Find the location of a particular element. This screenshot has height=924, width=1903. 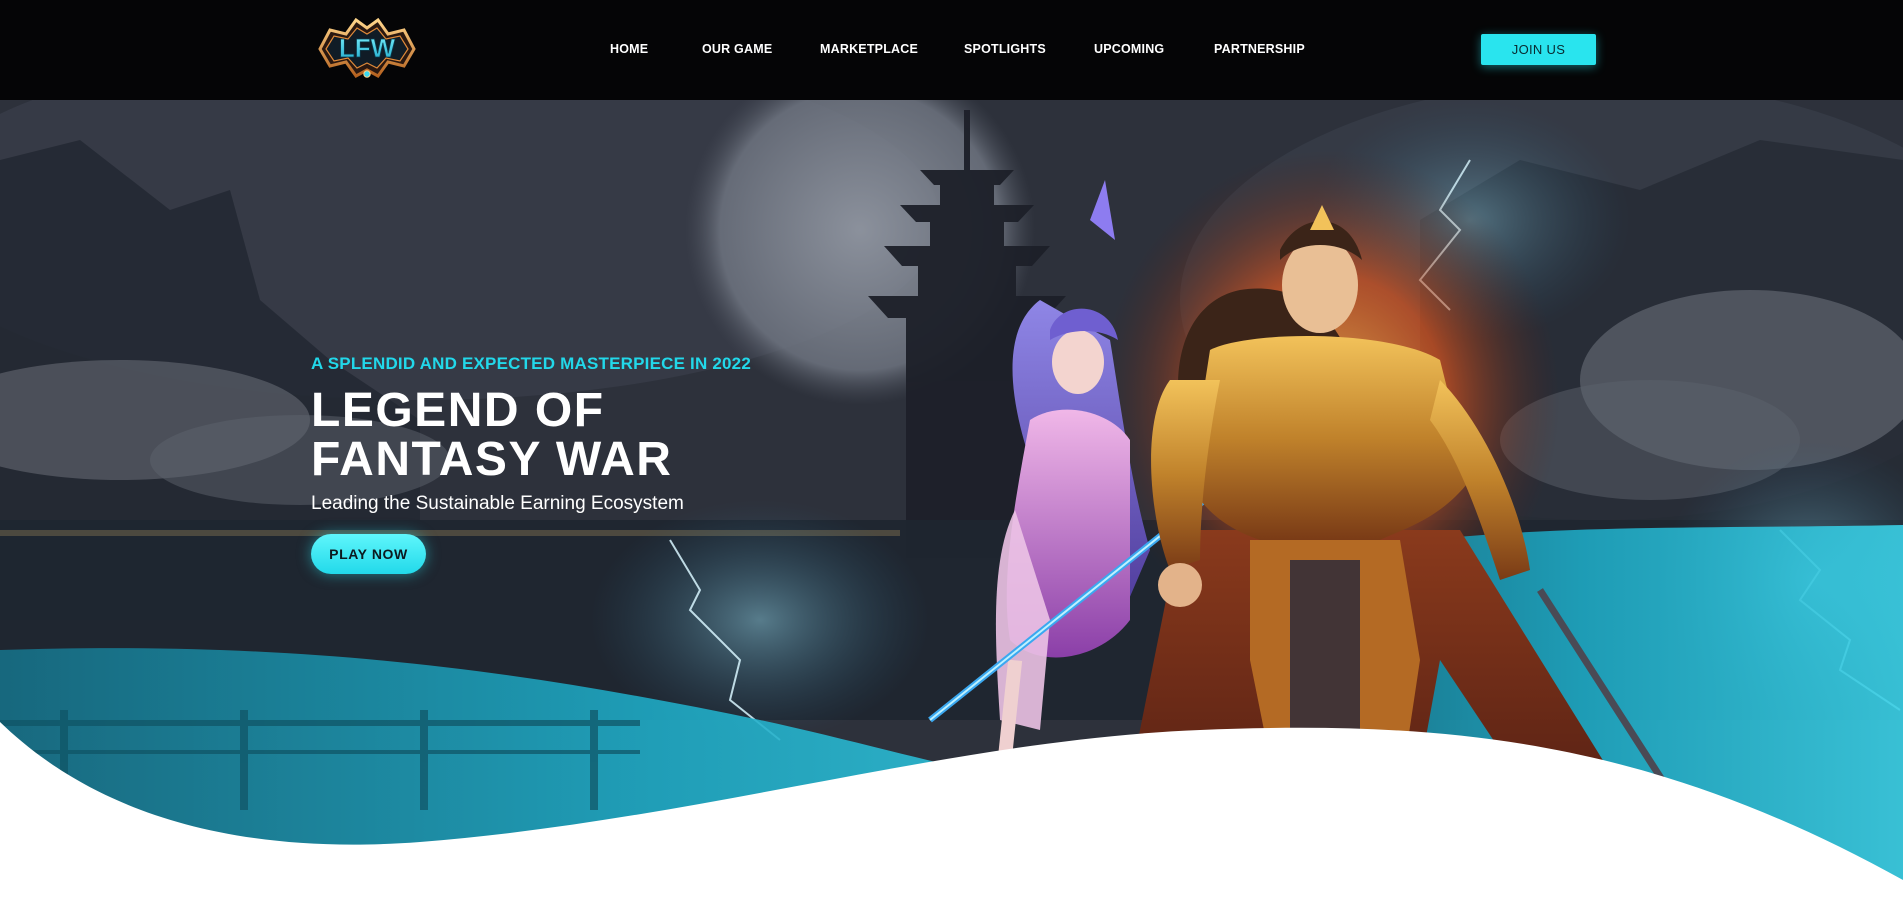

hero-title-line-2: FANTASY WAR is located at coordinates (492, 459).